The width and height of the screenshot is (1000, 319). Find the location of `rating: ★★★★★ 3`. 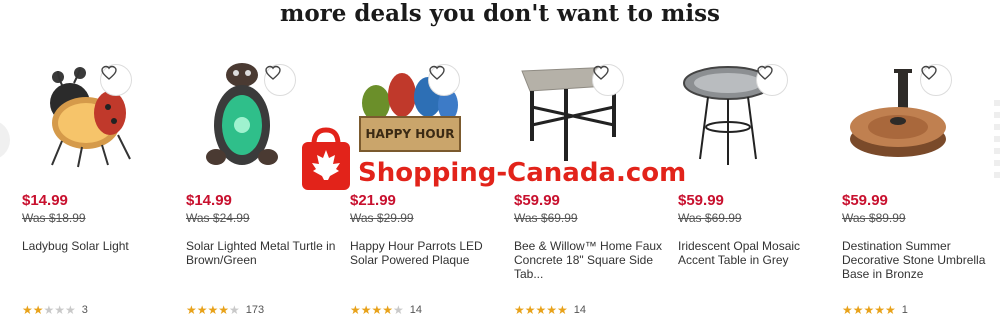

rating: ★★★★★ 3 is located at coordinates (55, 310).